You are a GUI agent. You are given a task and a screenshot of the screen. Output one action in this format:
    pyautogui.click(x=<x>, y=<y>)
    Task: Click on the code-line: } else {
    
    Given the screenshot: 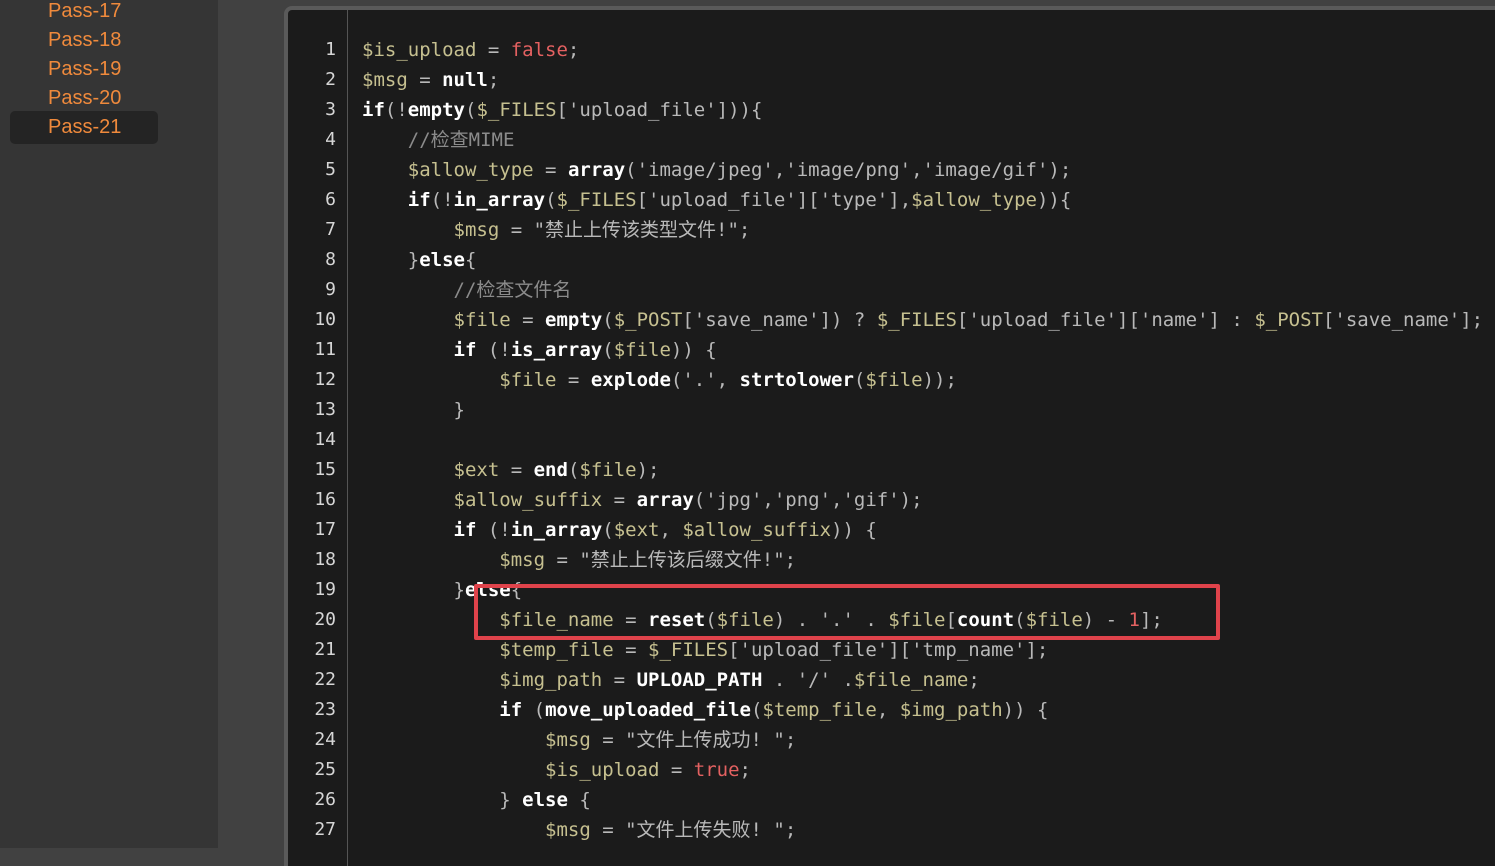 What is the action you would take?
    pyautogui.click(x=476, y=800)
    